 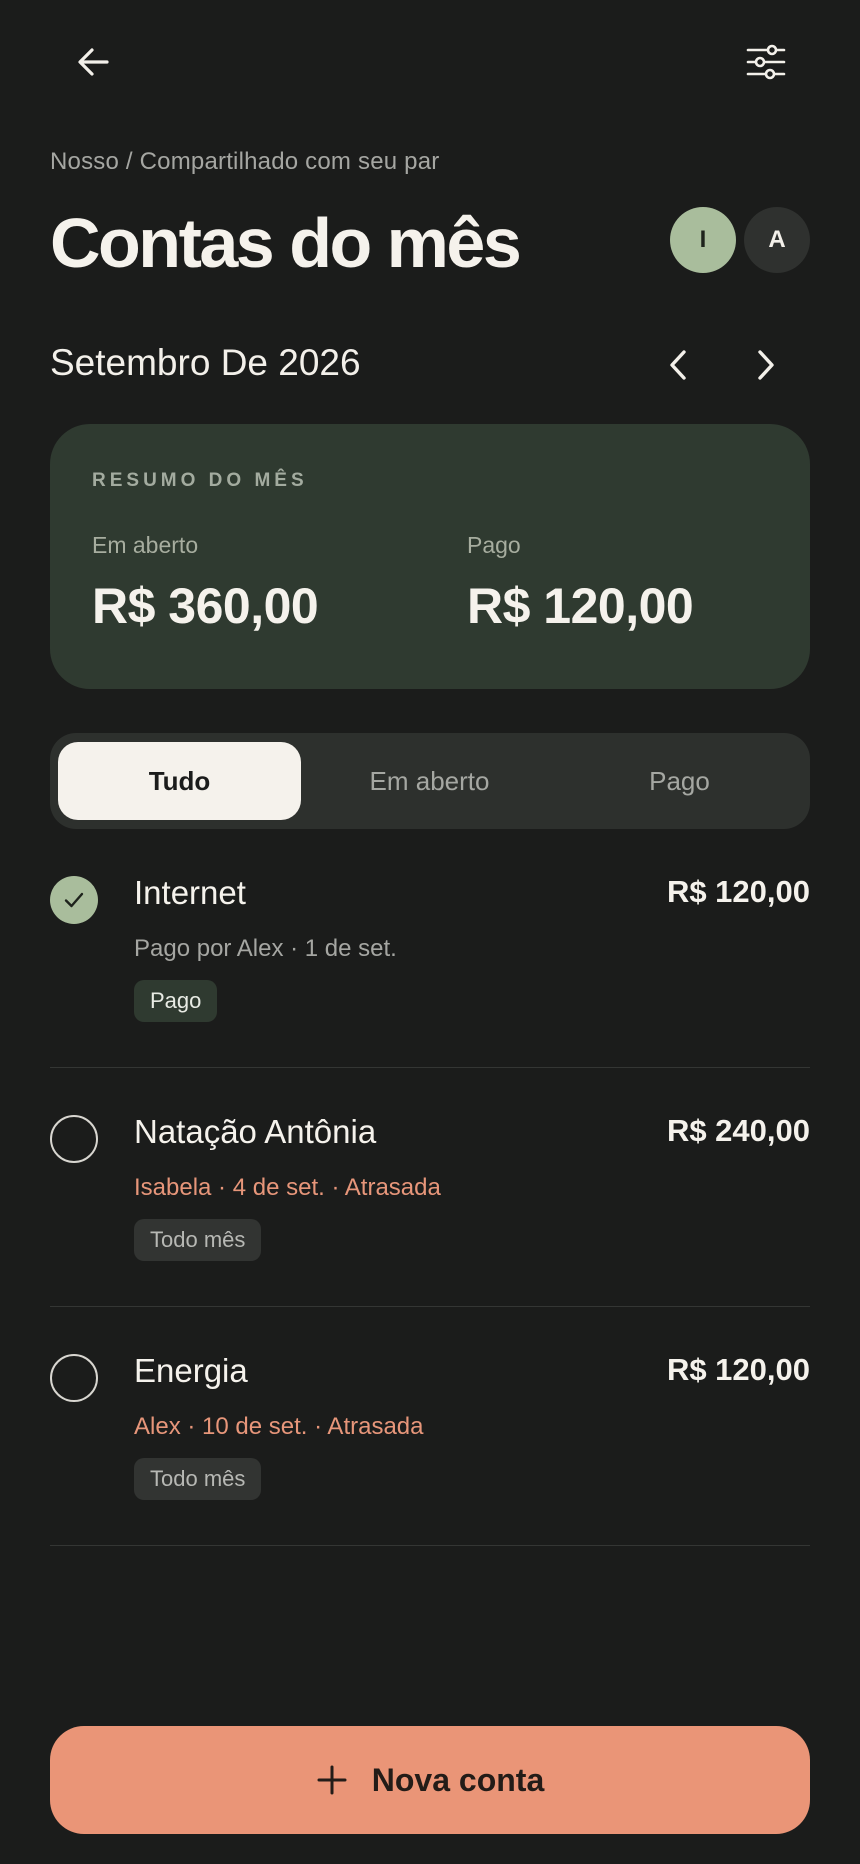 What do you see at coordinates (287, 1187) in the screenshot?
I see `bill-meta: Isabela · 4 de set. · Atrasada` at bounding box center [287, 1187].